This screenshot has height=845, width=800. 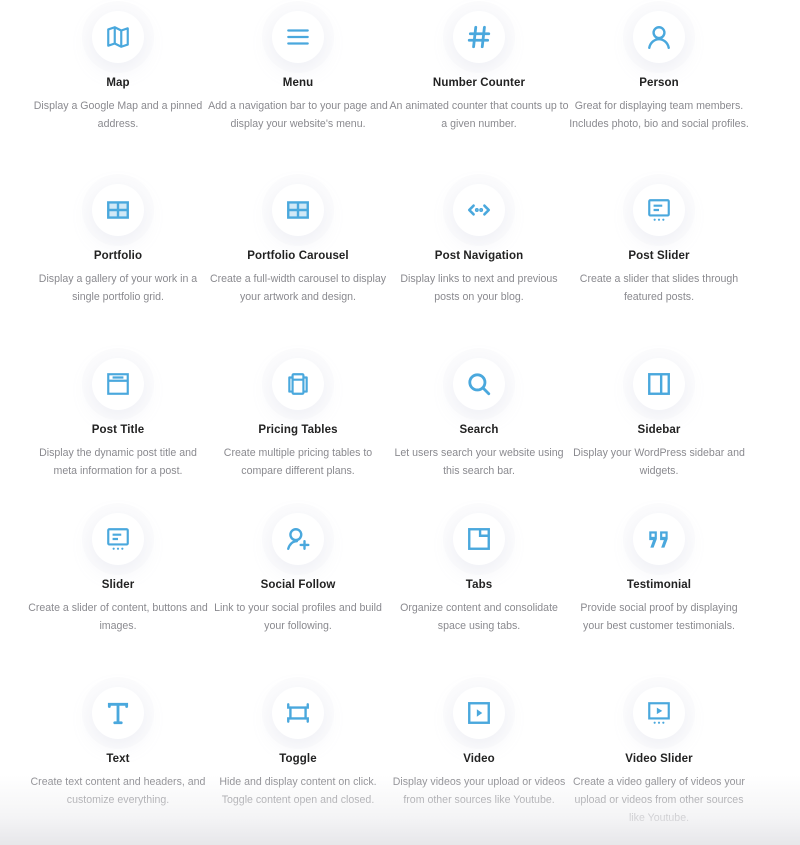 What do you see at coordinates (659, 759) in the screenshot?
I see `module-title: Video Slider` at bounding box center [659, 759].